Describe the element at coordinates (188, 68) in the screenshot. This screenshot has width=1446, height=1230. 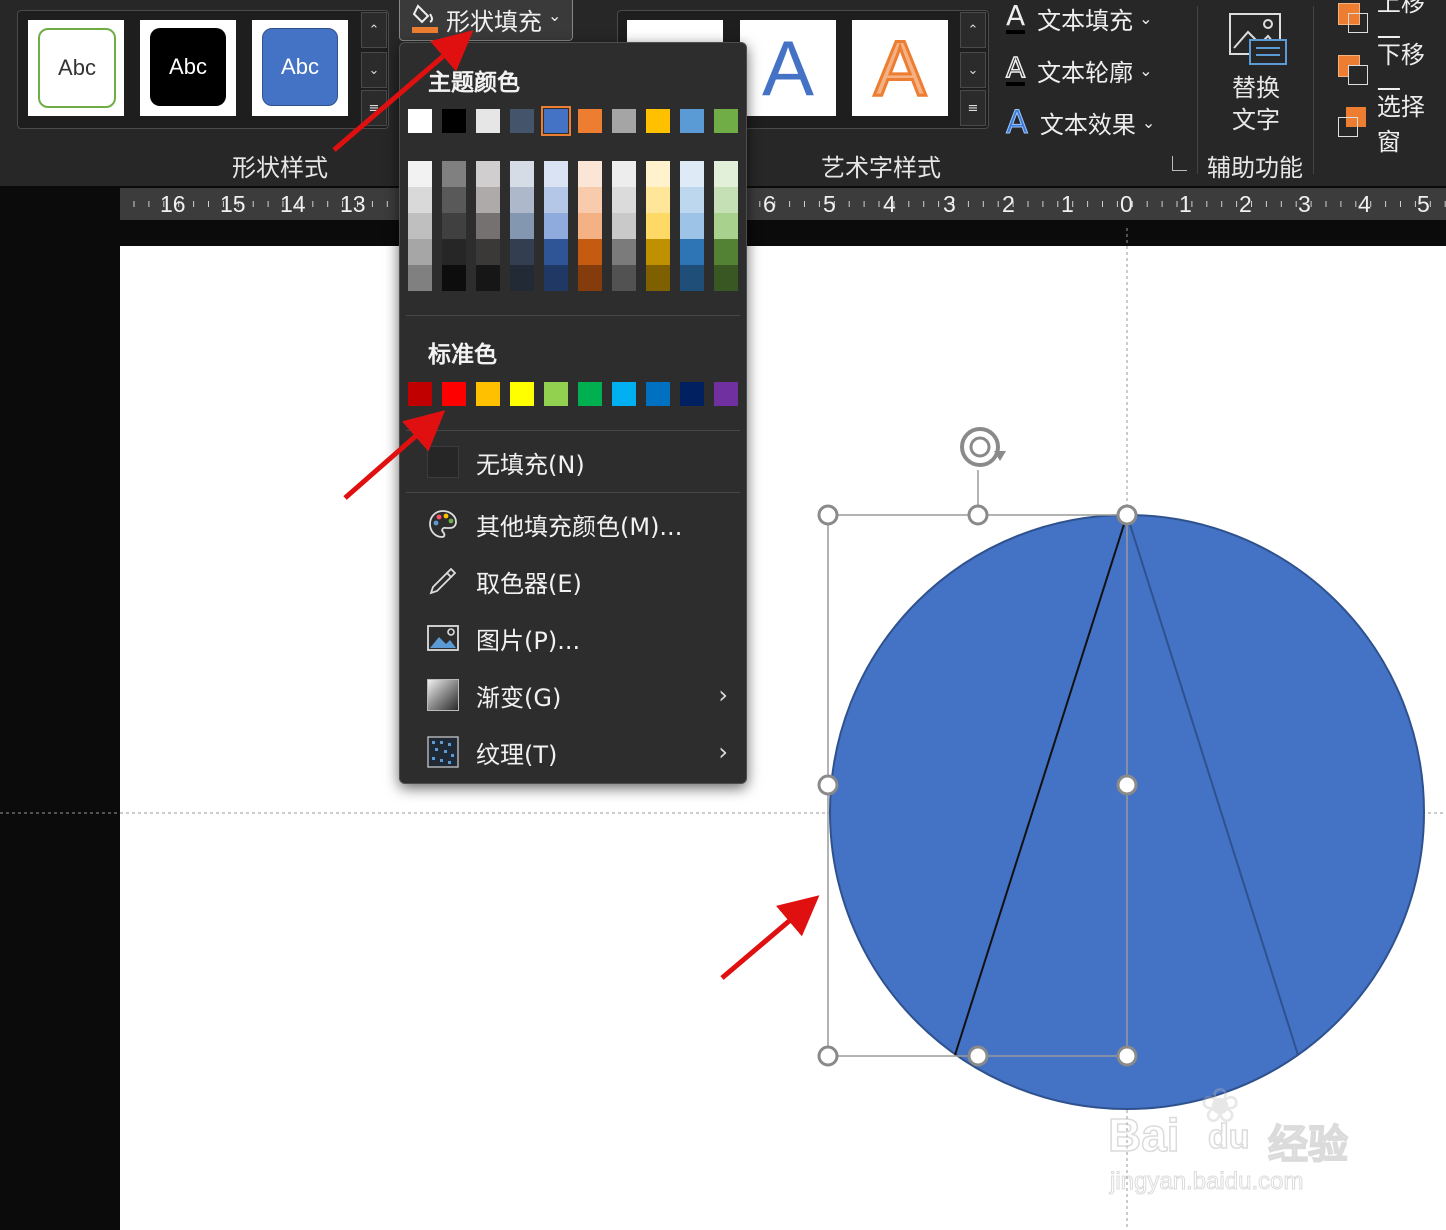
I see `shape-style-tile-2: Abc` at that location.